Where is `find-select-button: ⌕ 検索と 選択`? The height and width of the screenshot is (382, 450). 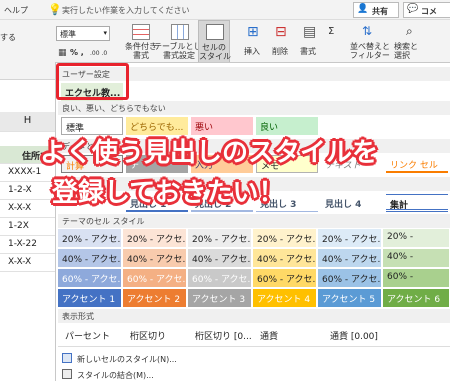
find-select-button: ⌕ 検索と 選択 is located at coordinates (414, 44).